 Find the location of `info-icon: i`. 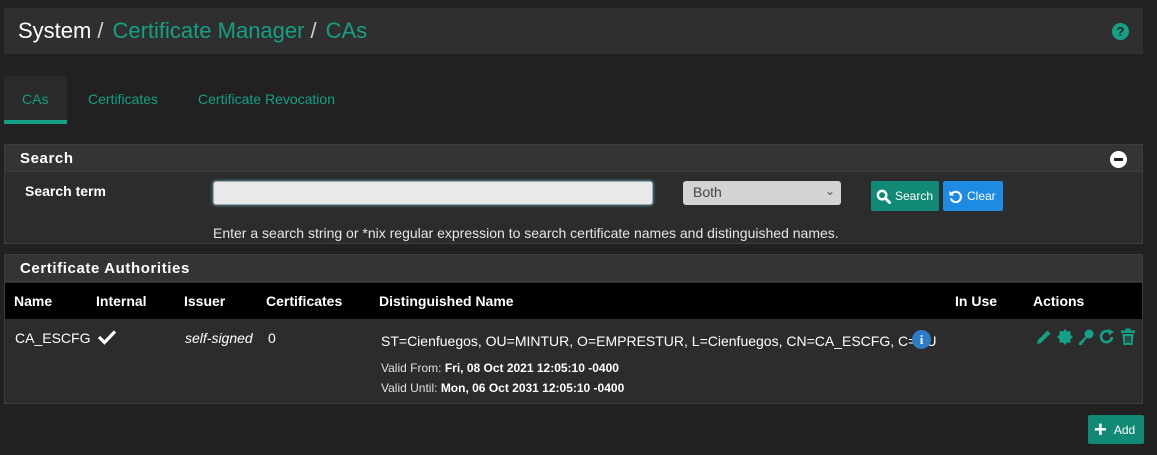

info-icon: i is located at coordinates (921, 339).